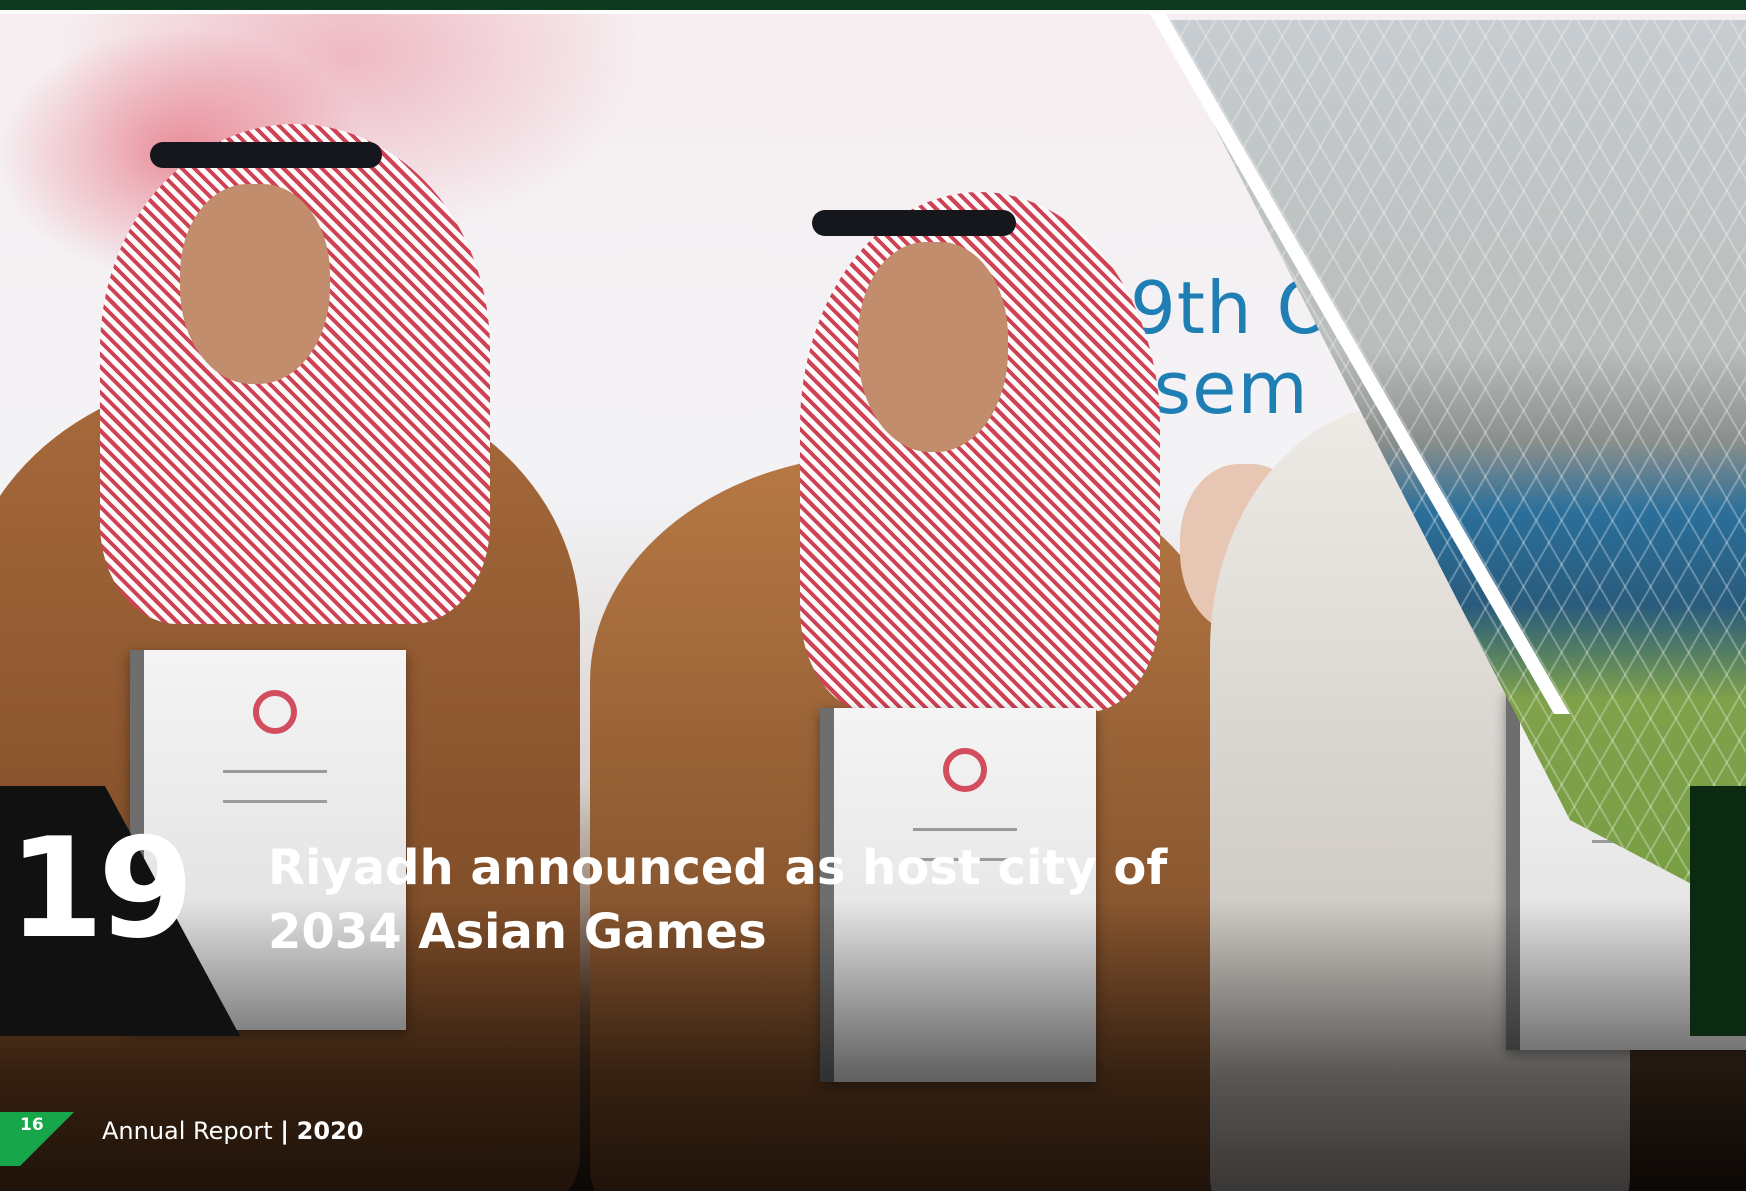  I want to click on section-number: 19, so click(101, 888).